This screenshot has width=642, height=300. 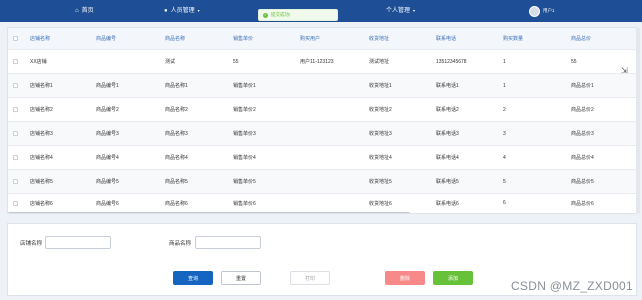 What do you see at coordinates (41, 110) in the screenshot?
I see `table-cell: 店铺名称2` at bounding box center [41, 110].